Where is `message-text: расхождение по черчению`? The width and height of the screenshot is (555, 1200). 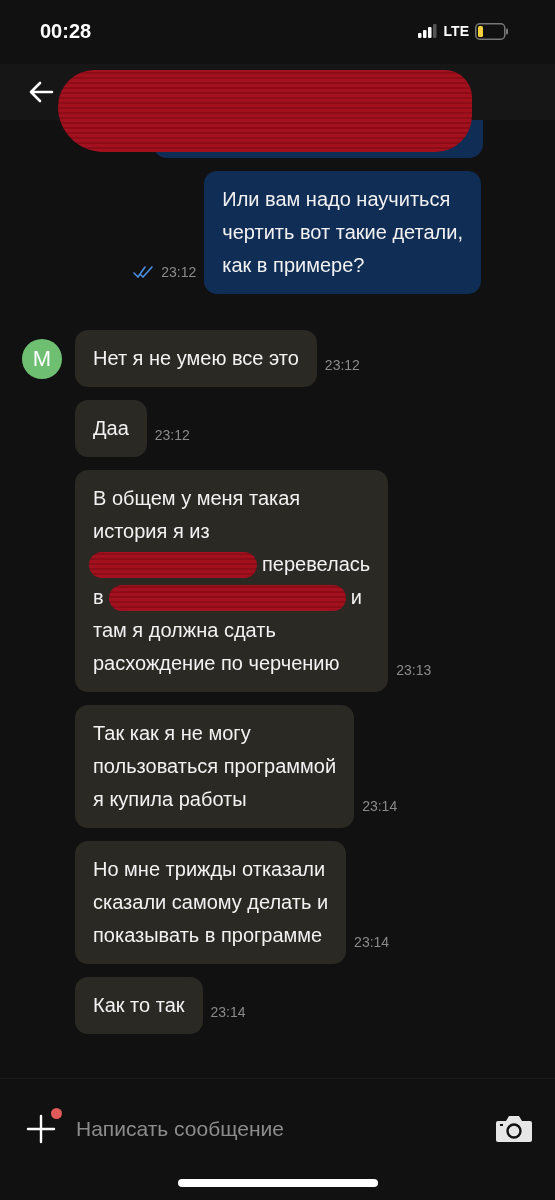
message-text: расхождение по черчению is located at coordinates (216, 663).